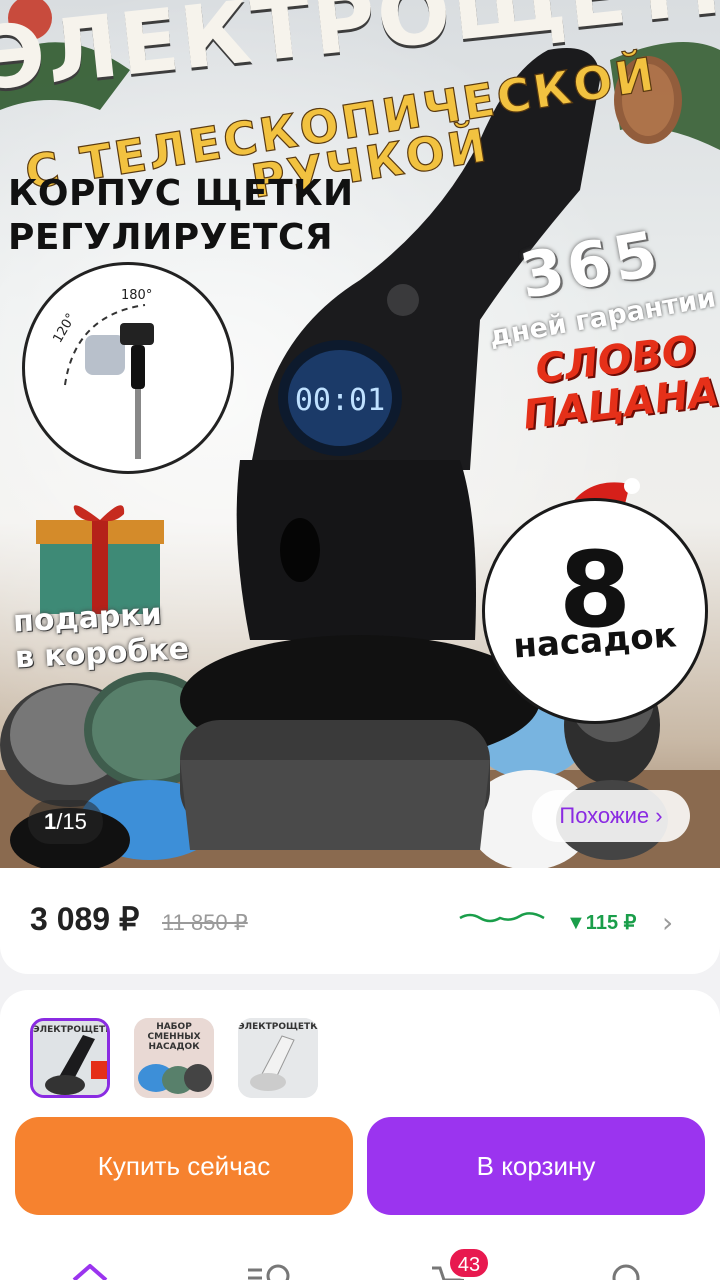 This screenshot has height=1280, width=720. What do you see at coordinates (71, 821) in the screenshot?
I see `image-counter-total: /15` at bounding box center [71, 821].